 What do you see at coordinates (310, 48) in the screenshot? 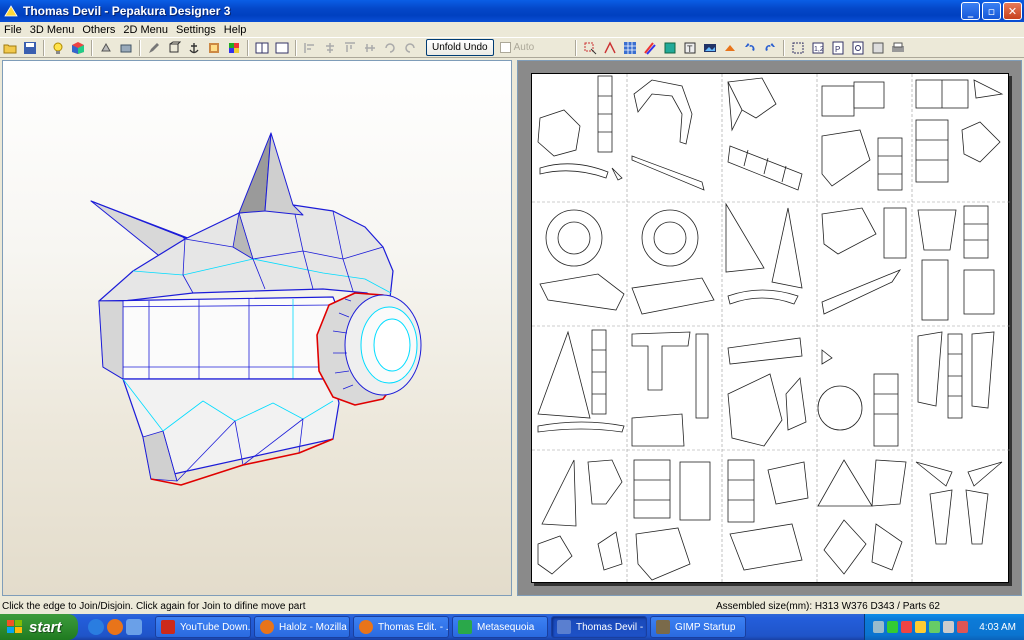
I see `align-left-icon` at bounding box center [310, 48].